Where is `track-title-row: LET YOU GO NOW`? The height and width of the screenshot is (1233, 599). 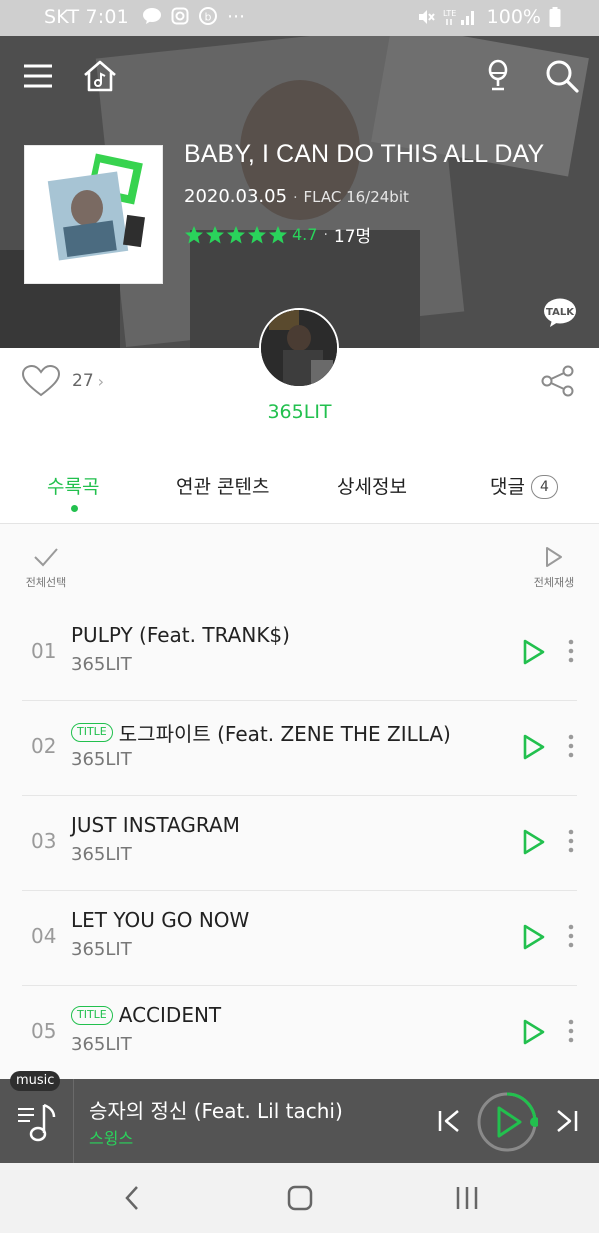
track-title-row: LET YOU GO NOW is located at coordinates (160, 920).